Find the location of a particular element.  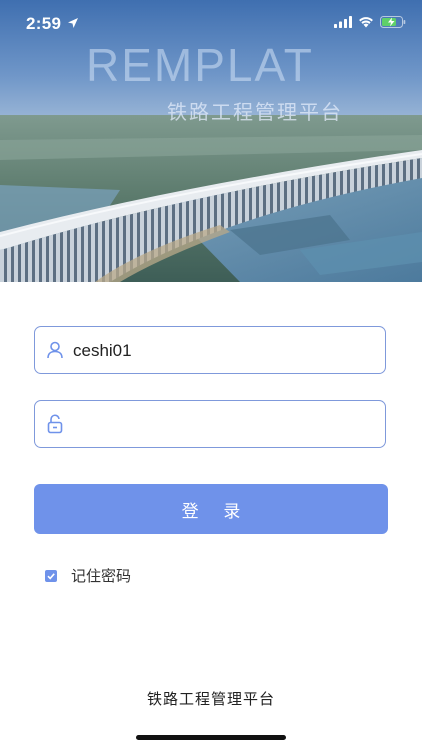

checkmark-icon is located at coordinates (51, 576).